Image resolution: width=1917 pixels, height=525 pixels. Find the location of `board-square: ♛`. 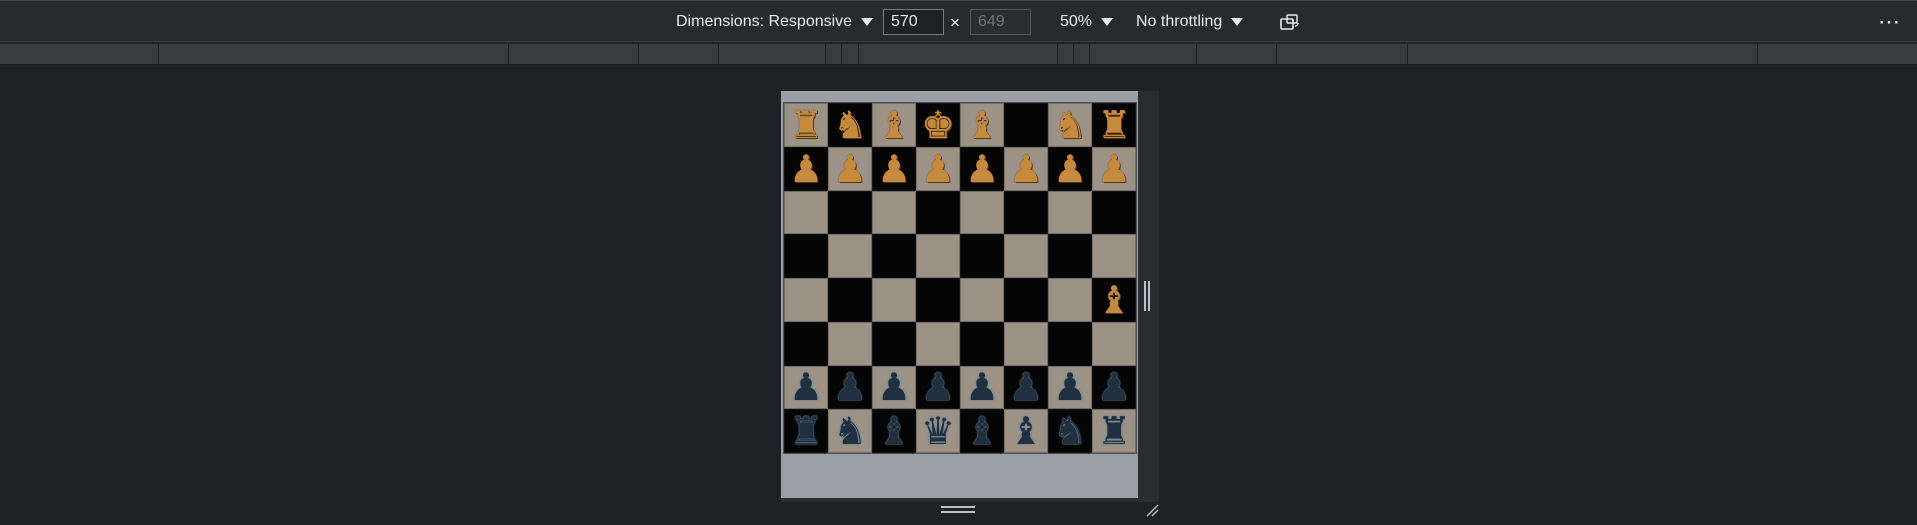

board-square: ♛ is located at coordinates (938, 431).